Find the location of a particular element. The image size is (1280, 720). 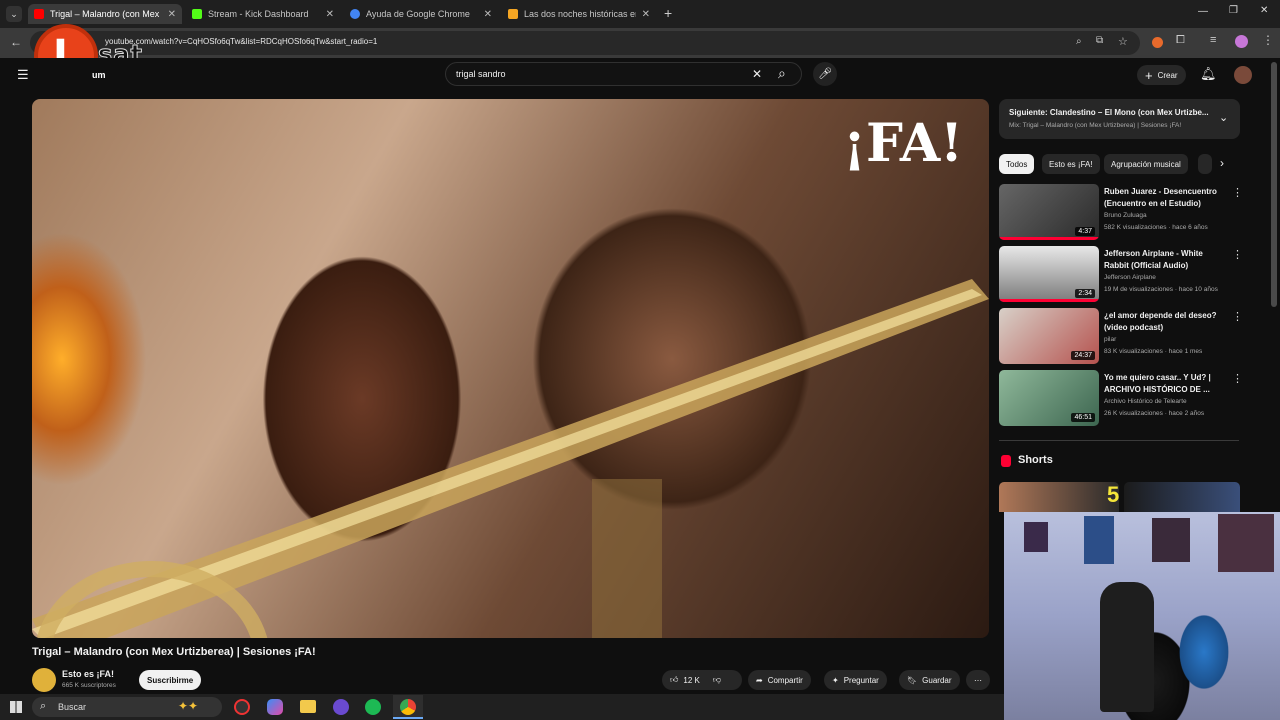

taskbar-search-input: ⌕ Buscar ✦✦ is located at coordinates (127, 707).